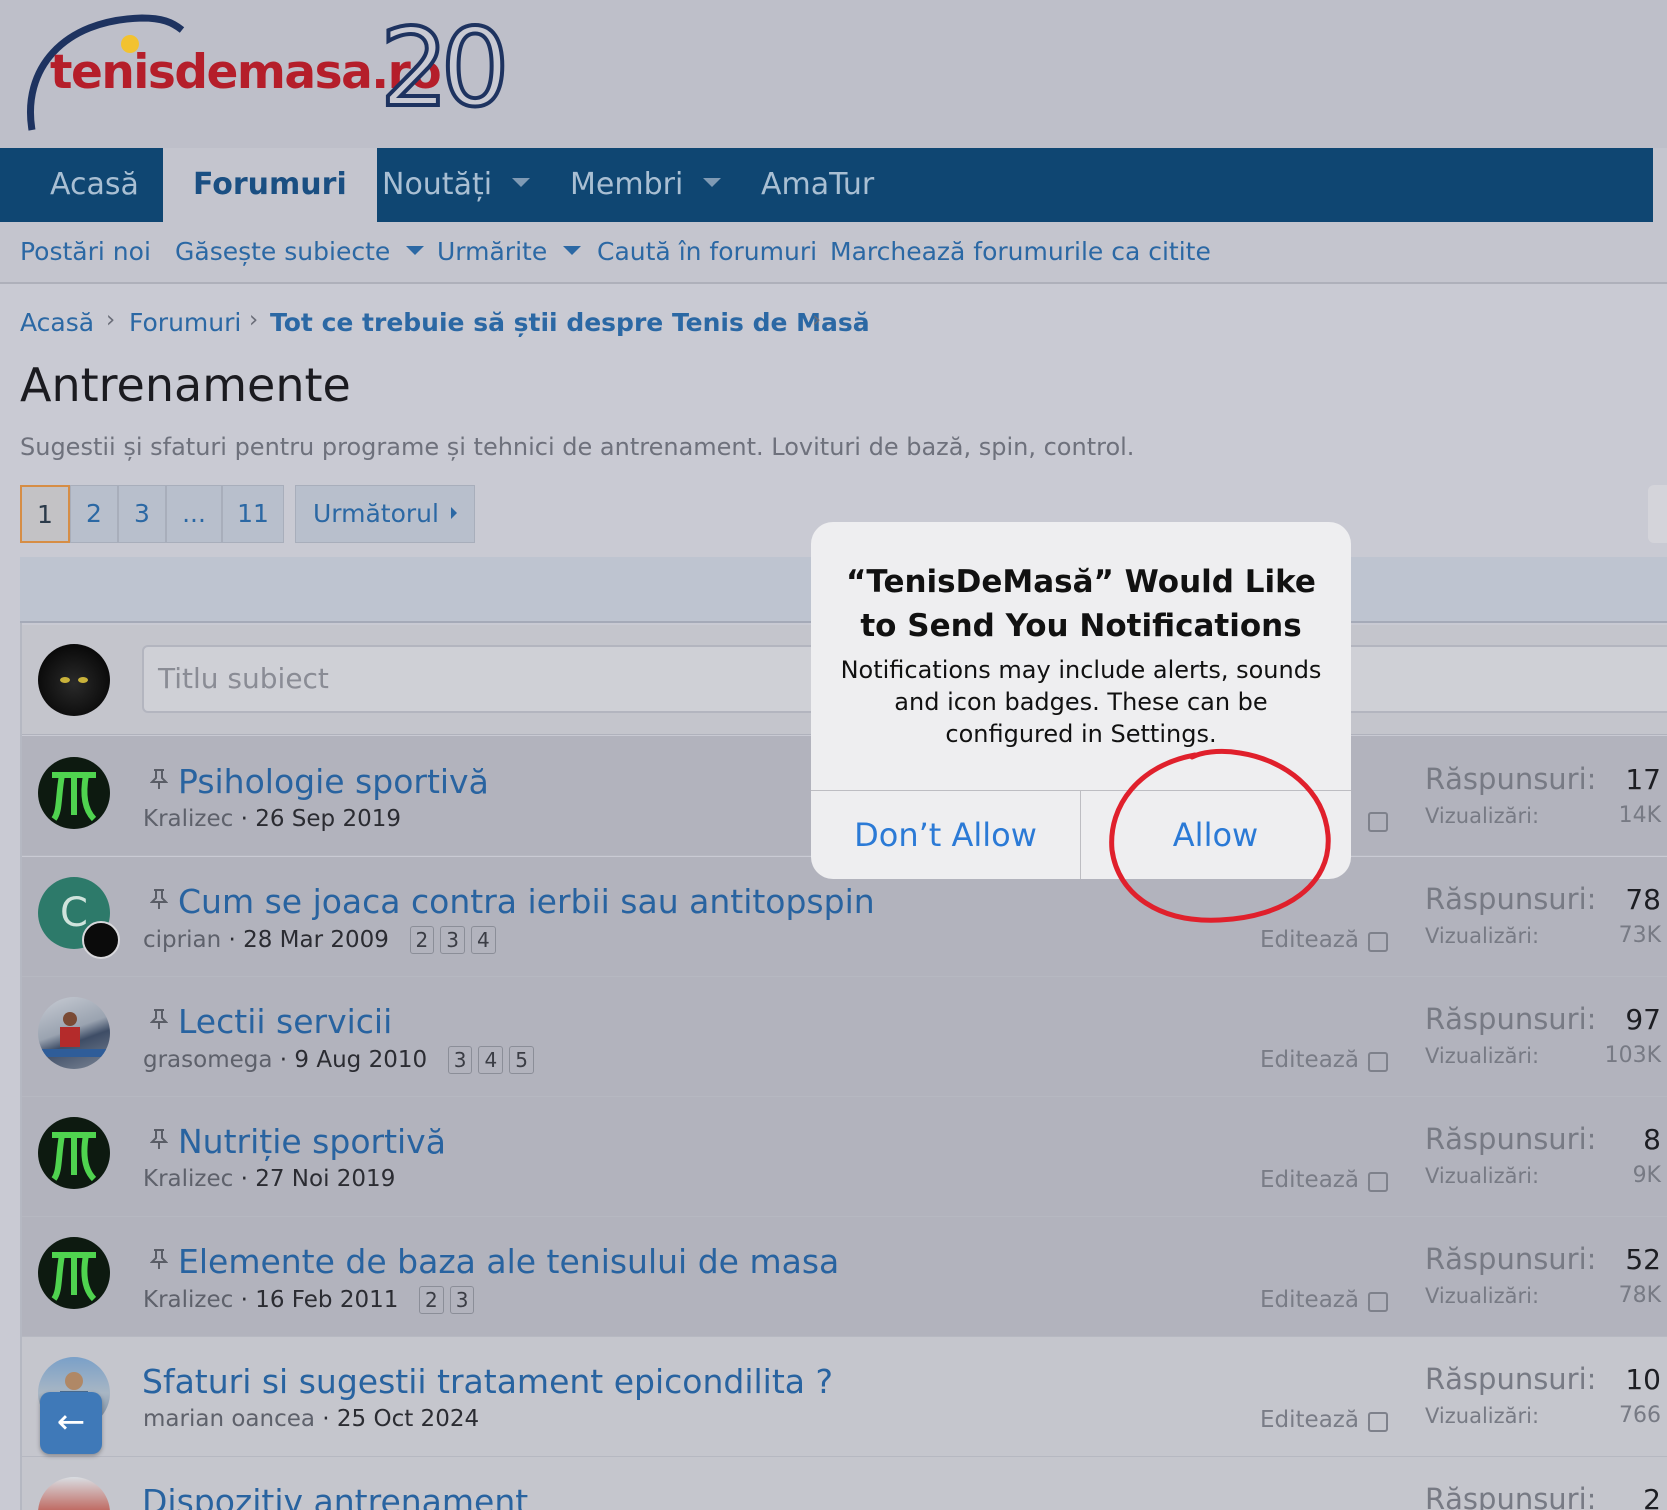  I want to click on back-button: ←, so click(71, 1423).